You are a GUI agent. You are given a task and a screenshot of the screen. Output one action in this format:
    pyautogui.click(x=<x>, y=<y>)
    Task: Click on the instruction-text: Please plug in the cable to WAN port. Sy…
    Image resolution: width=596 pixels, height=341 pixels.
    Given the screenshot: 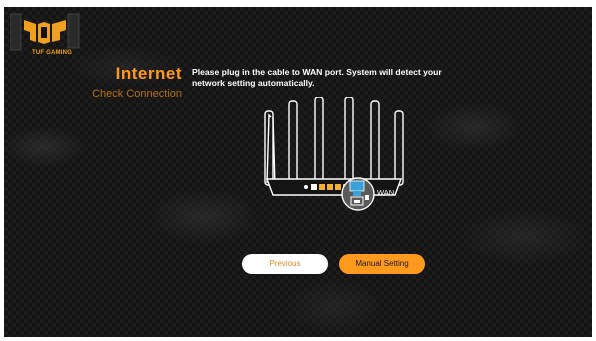 What is the action you would take?
    pyautogui.click(x=317, y=77)
    